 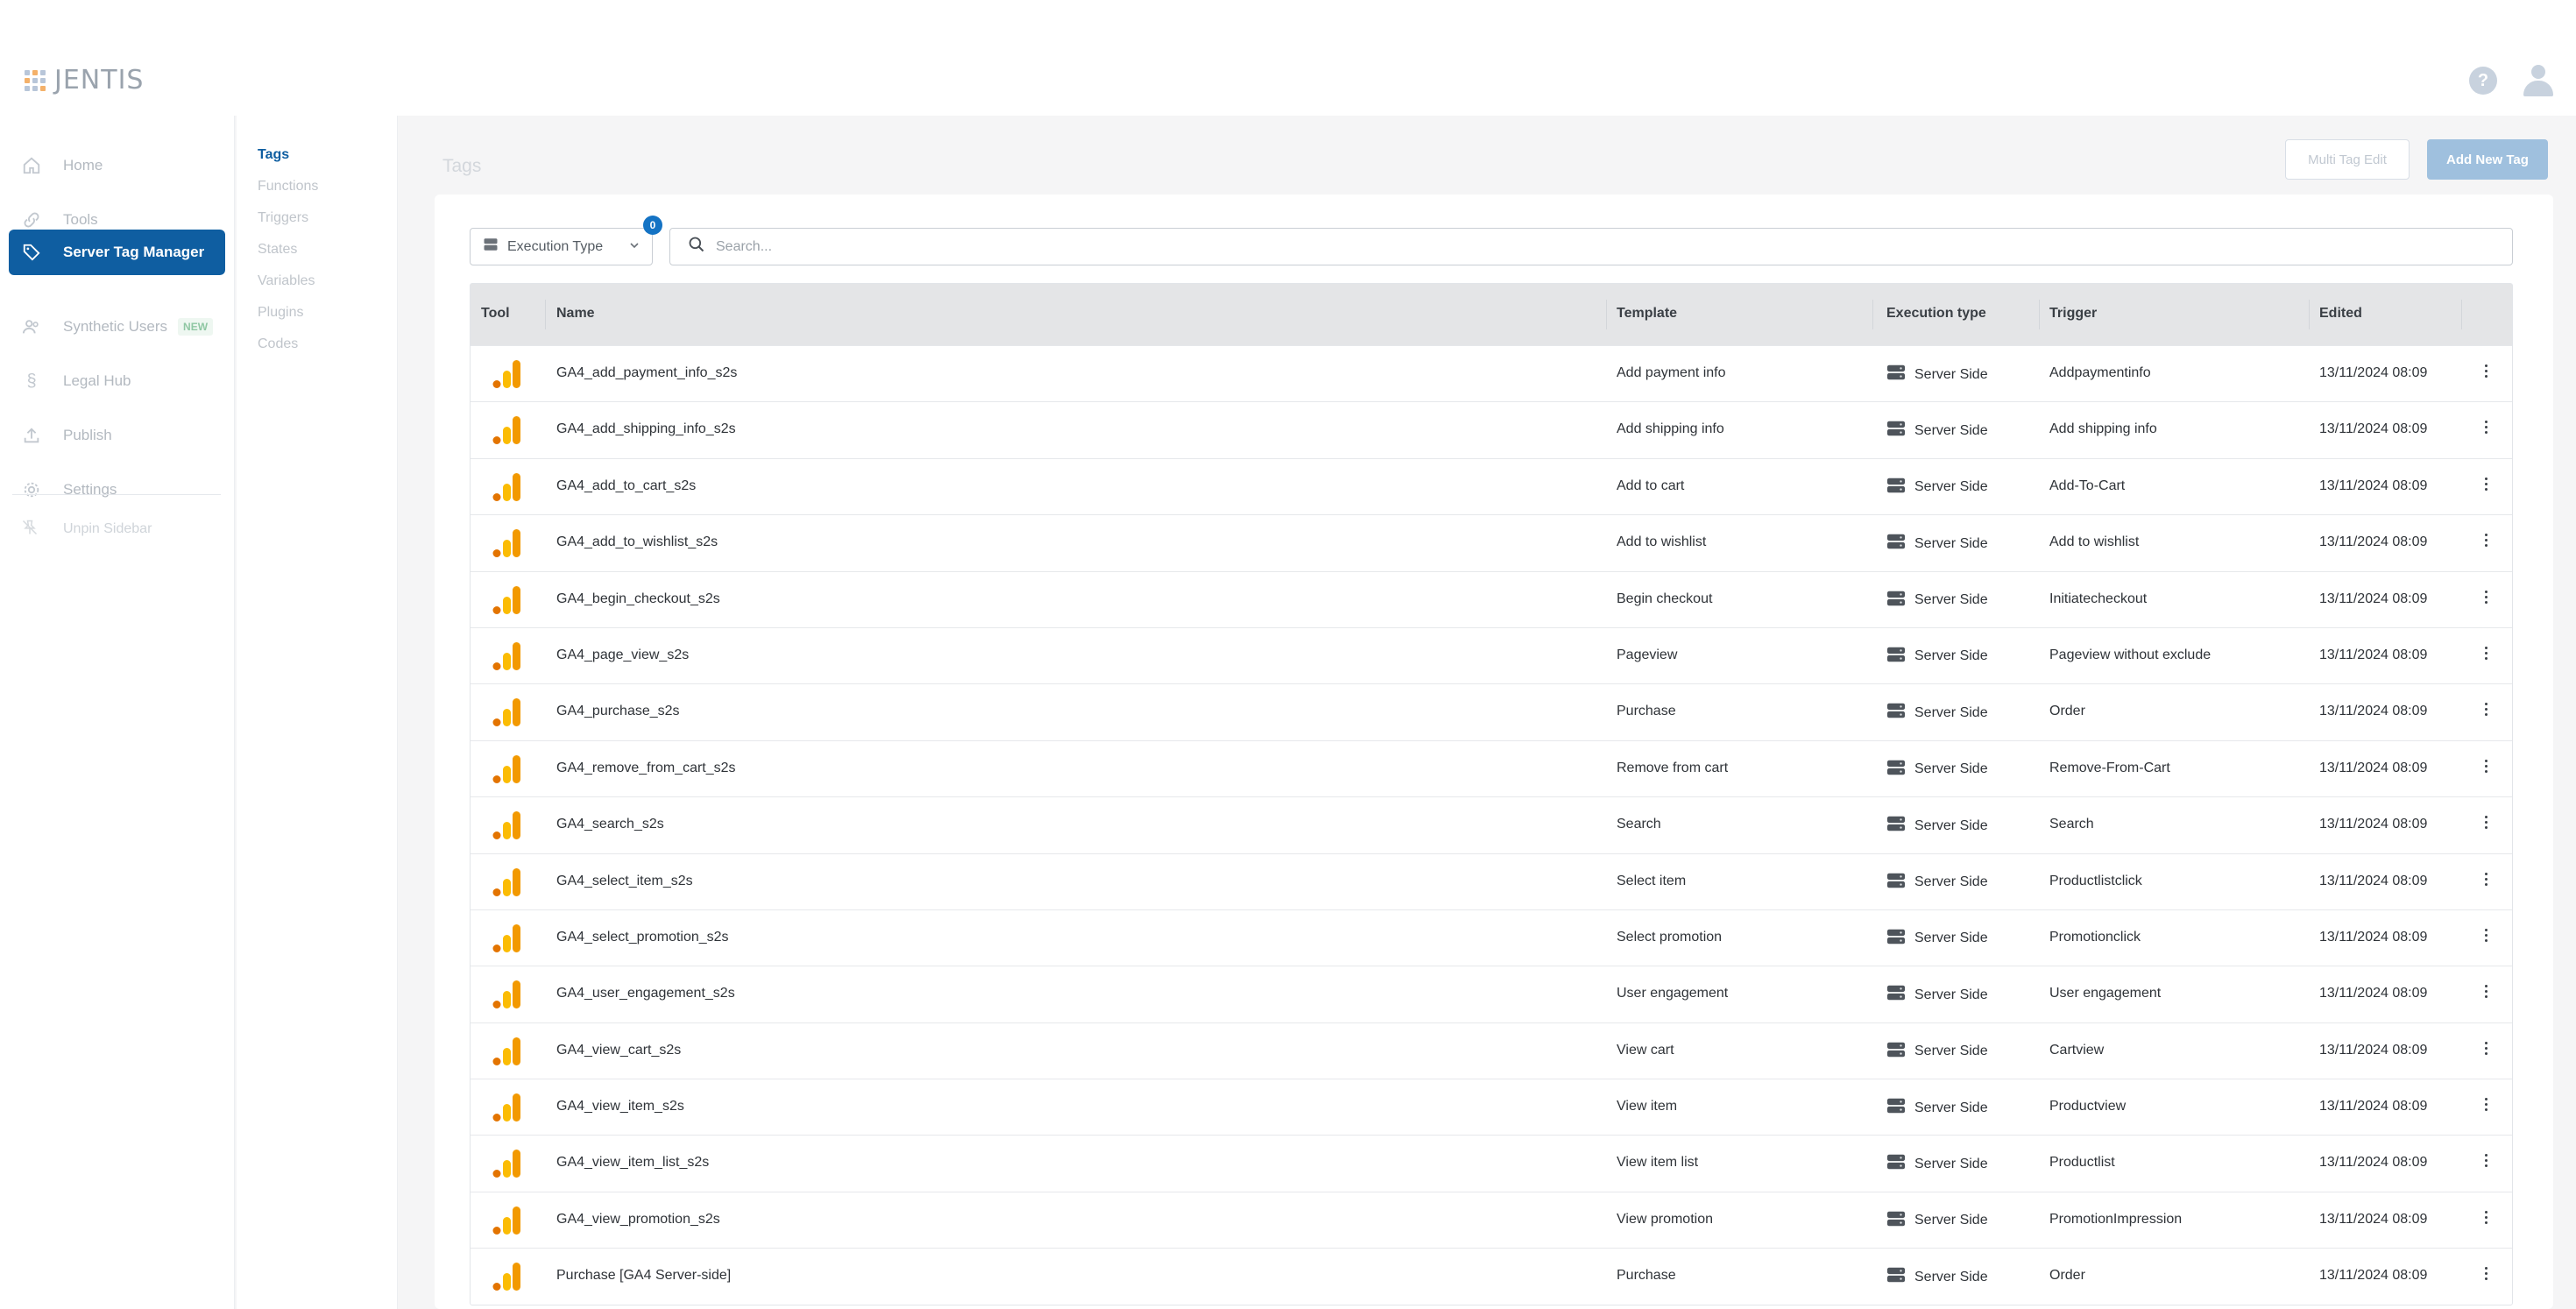 What do you see at coordinates (575, 314) in the screenshot?
I see `column-header-name: Name` at bounding box center [575, 314].